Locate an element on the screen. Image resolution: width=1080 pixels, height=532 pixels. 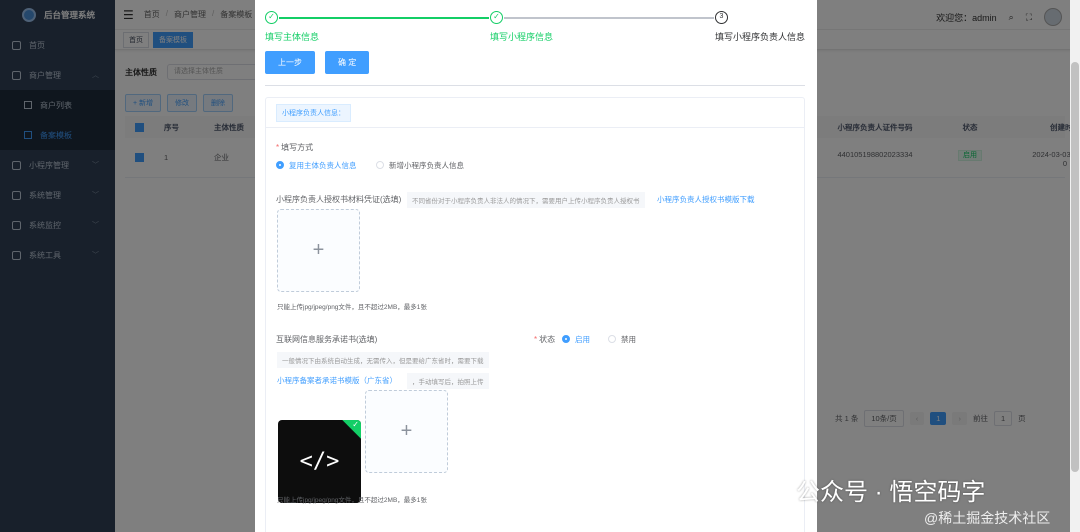
divider is located at coordinates (535, 85).